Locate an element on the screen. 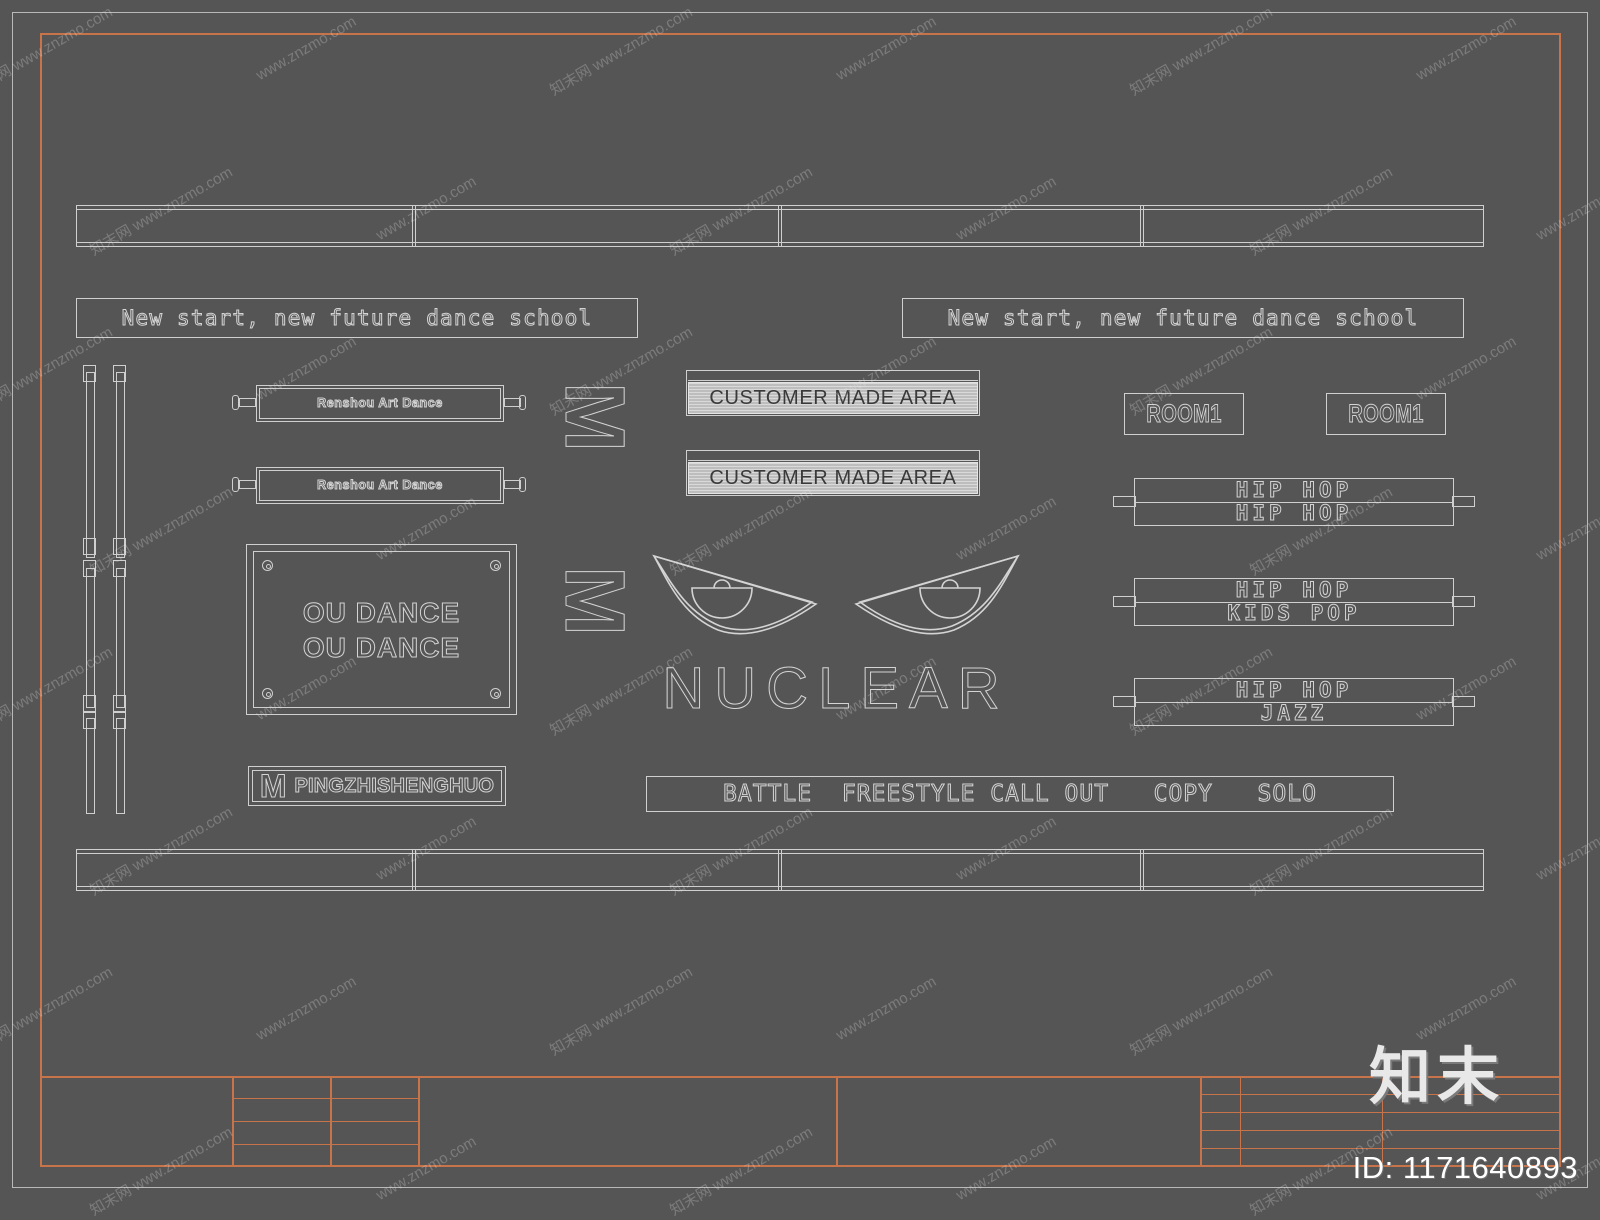 The width and height of the screenshot is (1600, 1220). roller-sign-1: Renshou Art Dance is located at coordinates (380, 403).